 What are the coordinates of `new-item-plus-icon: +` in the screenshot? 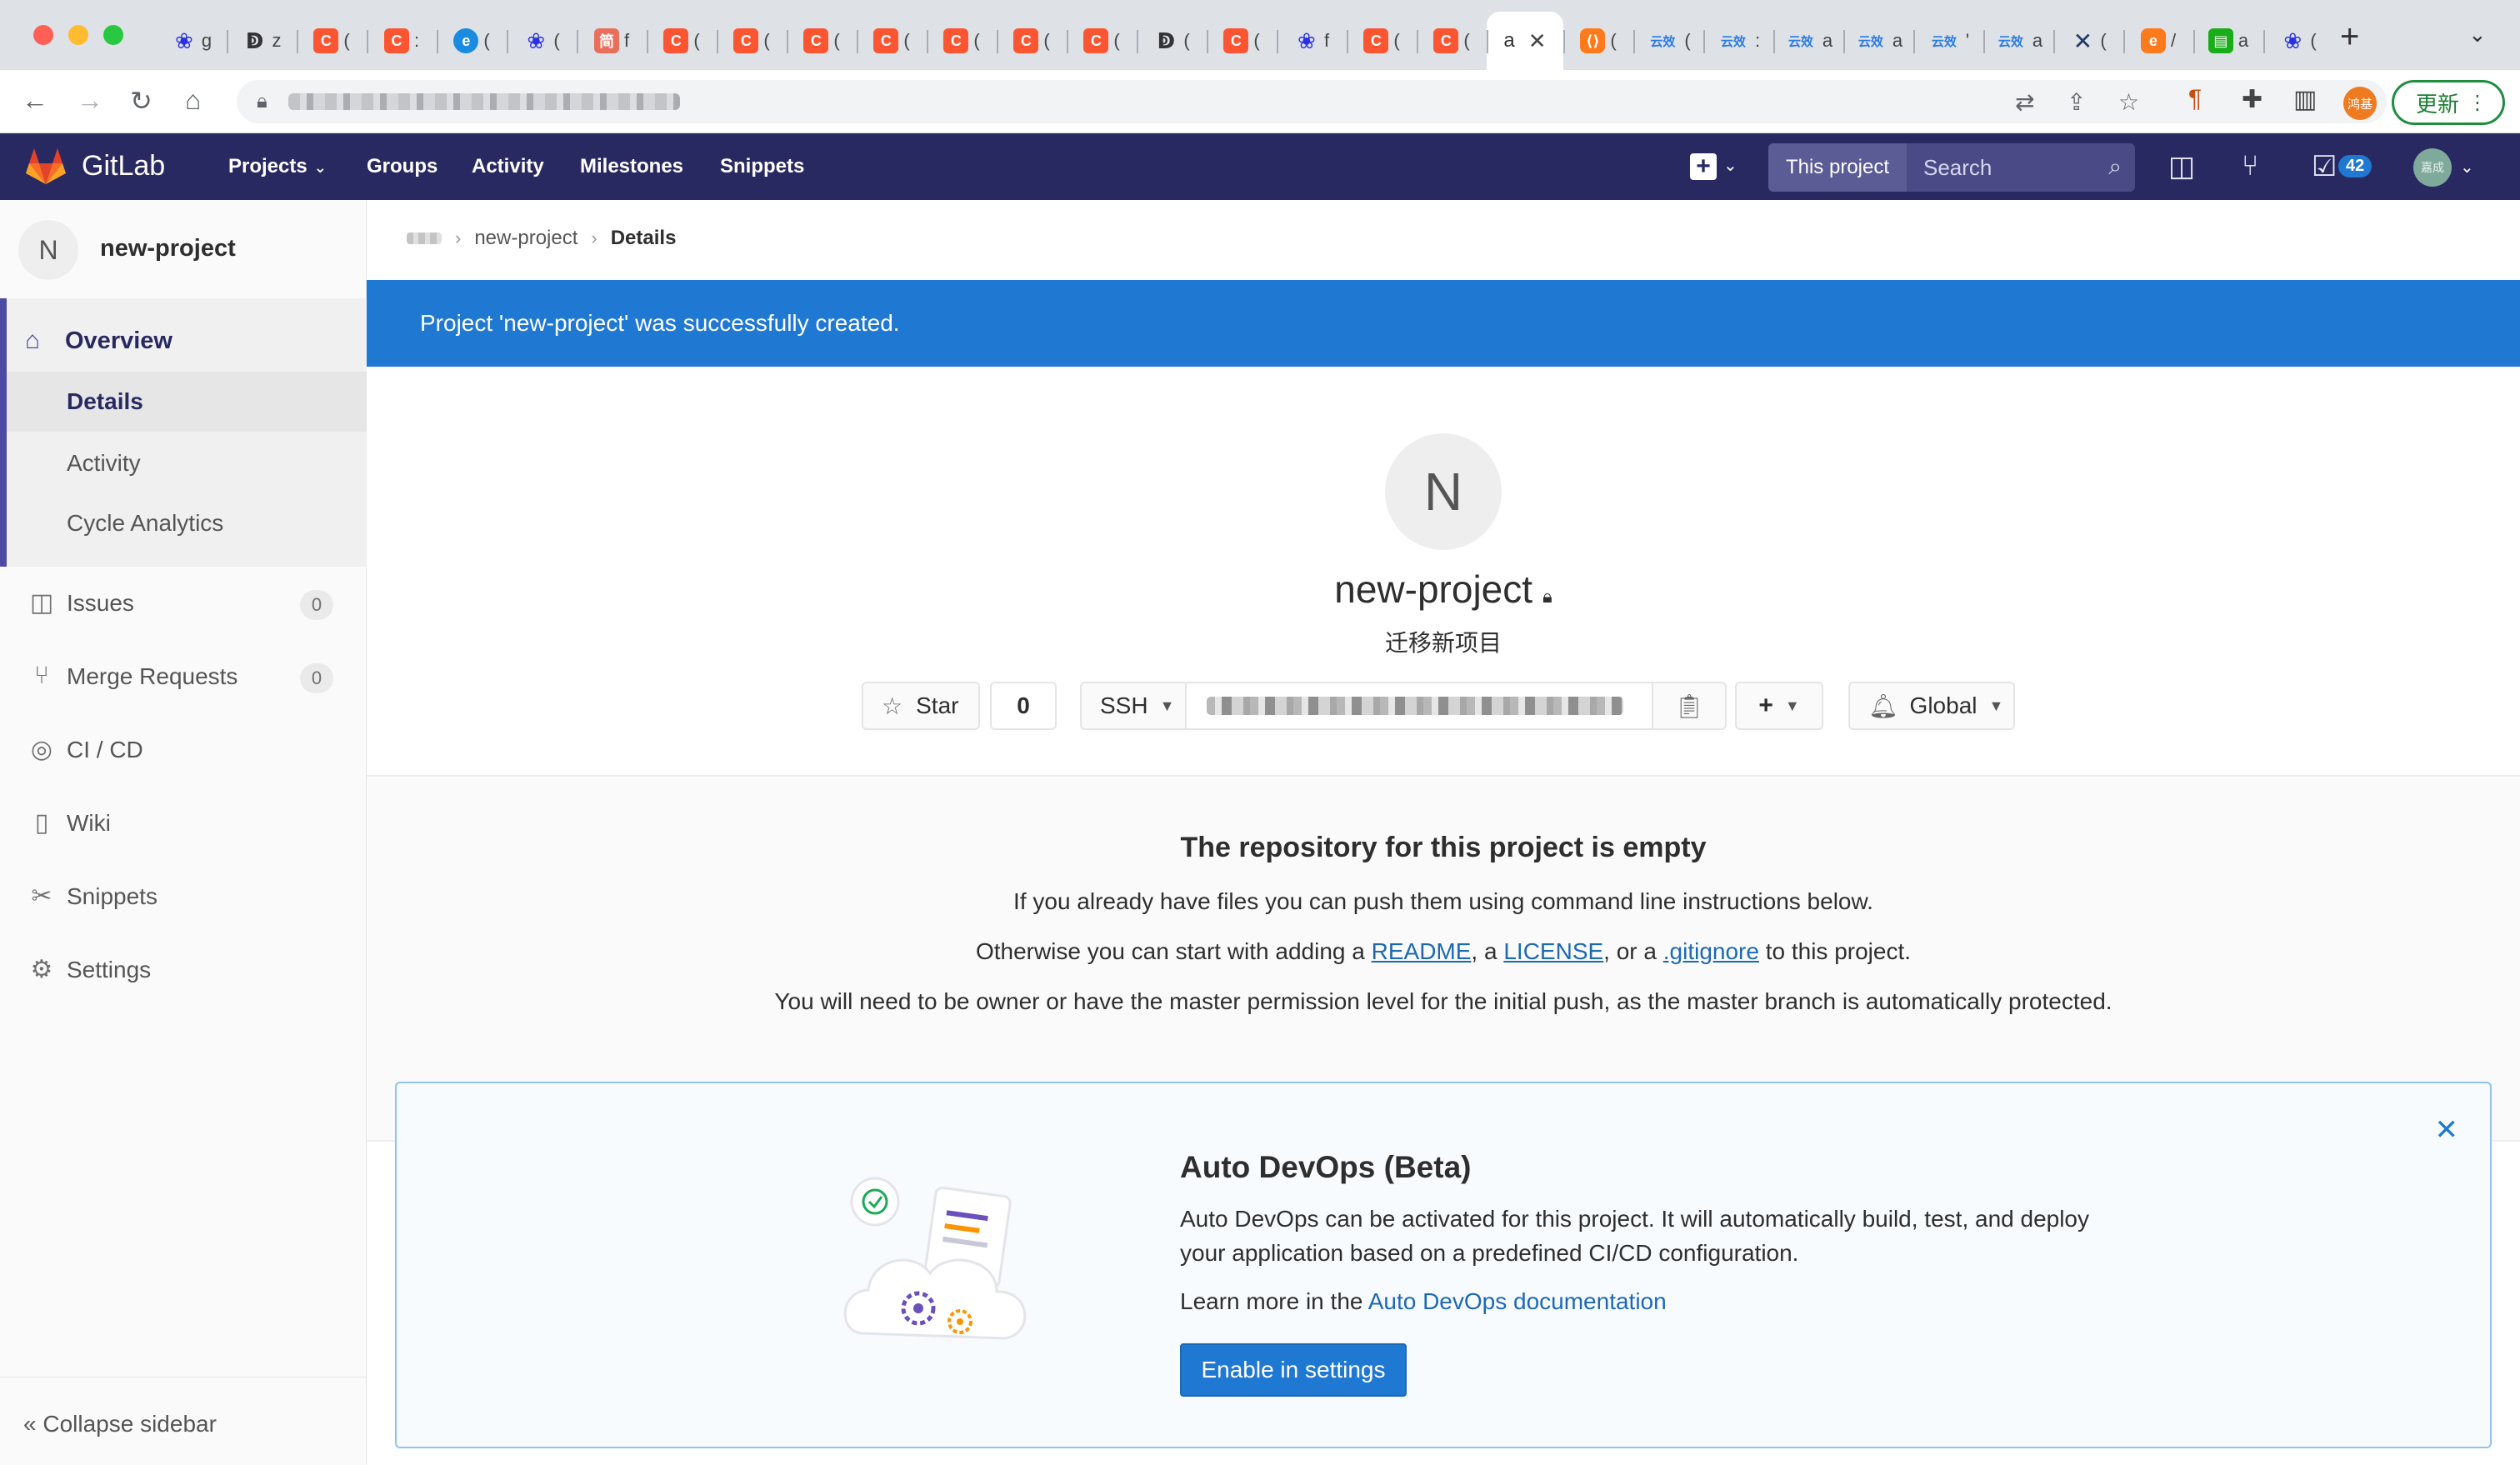 It's located at (1703, 166).